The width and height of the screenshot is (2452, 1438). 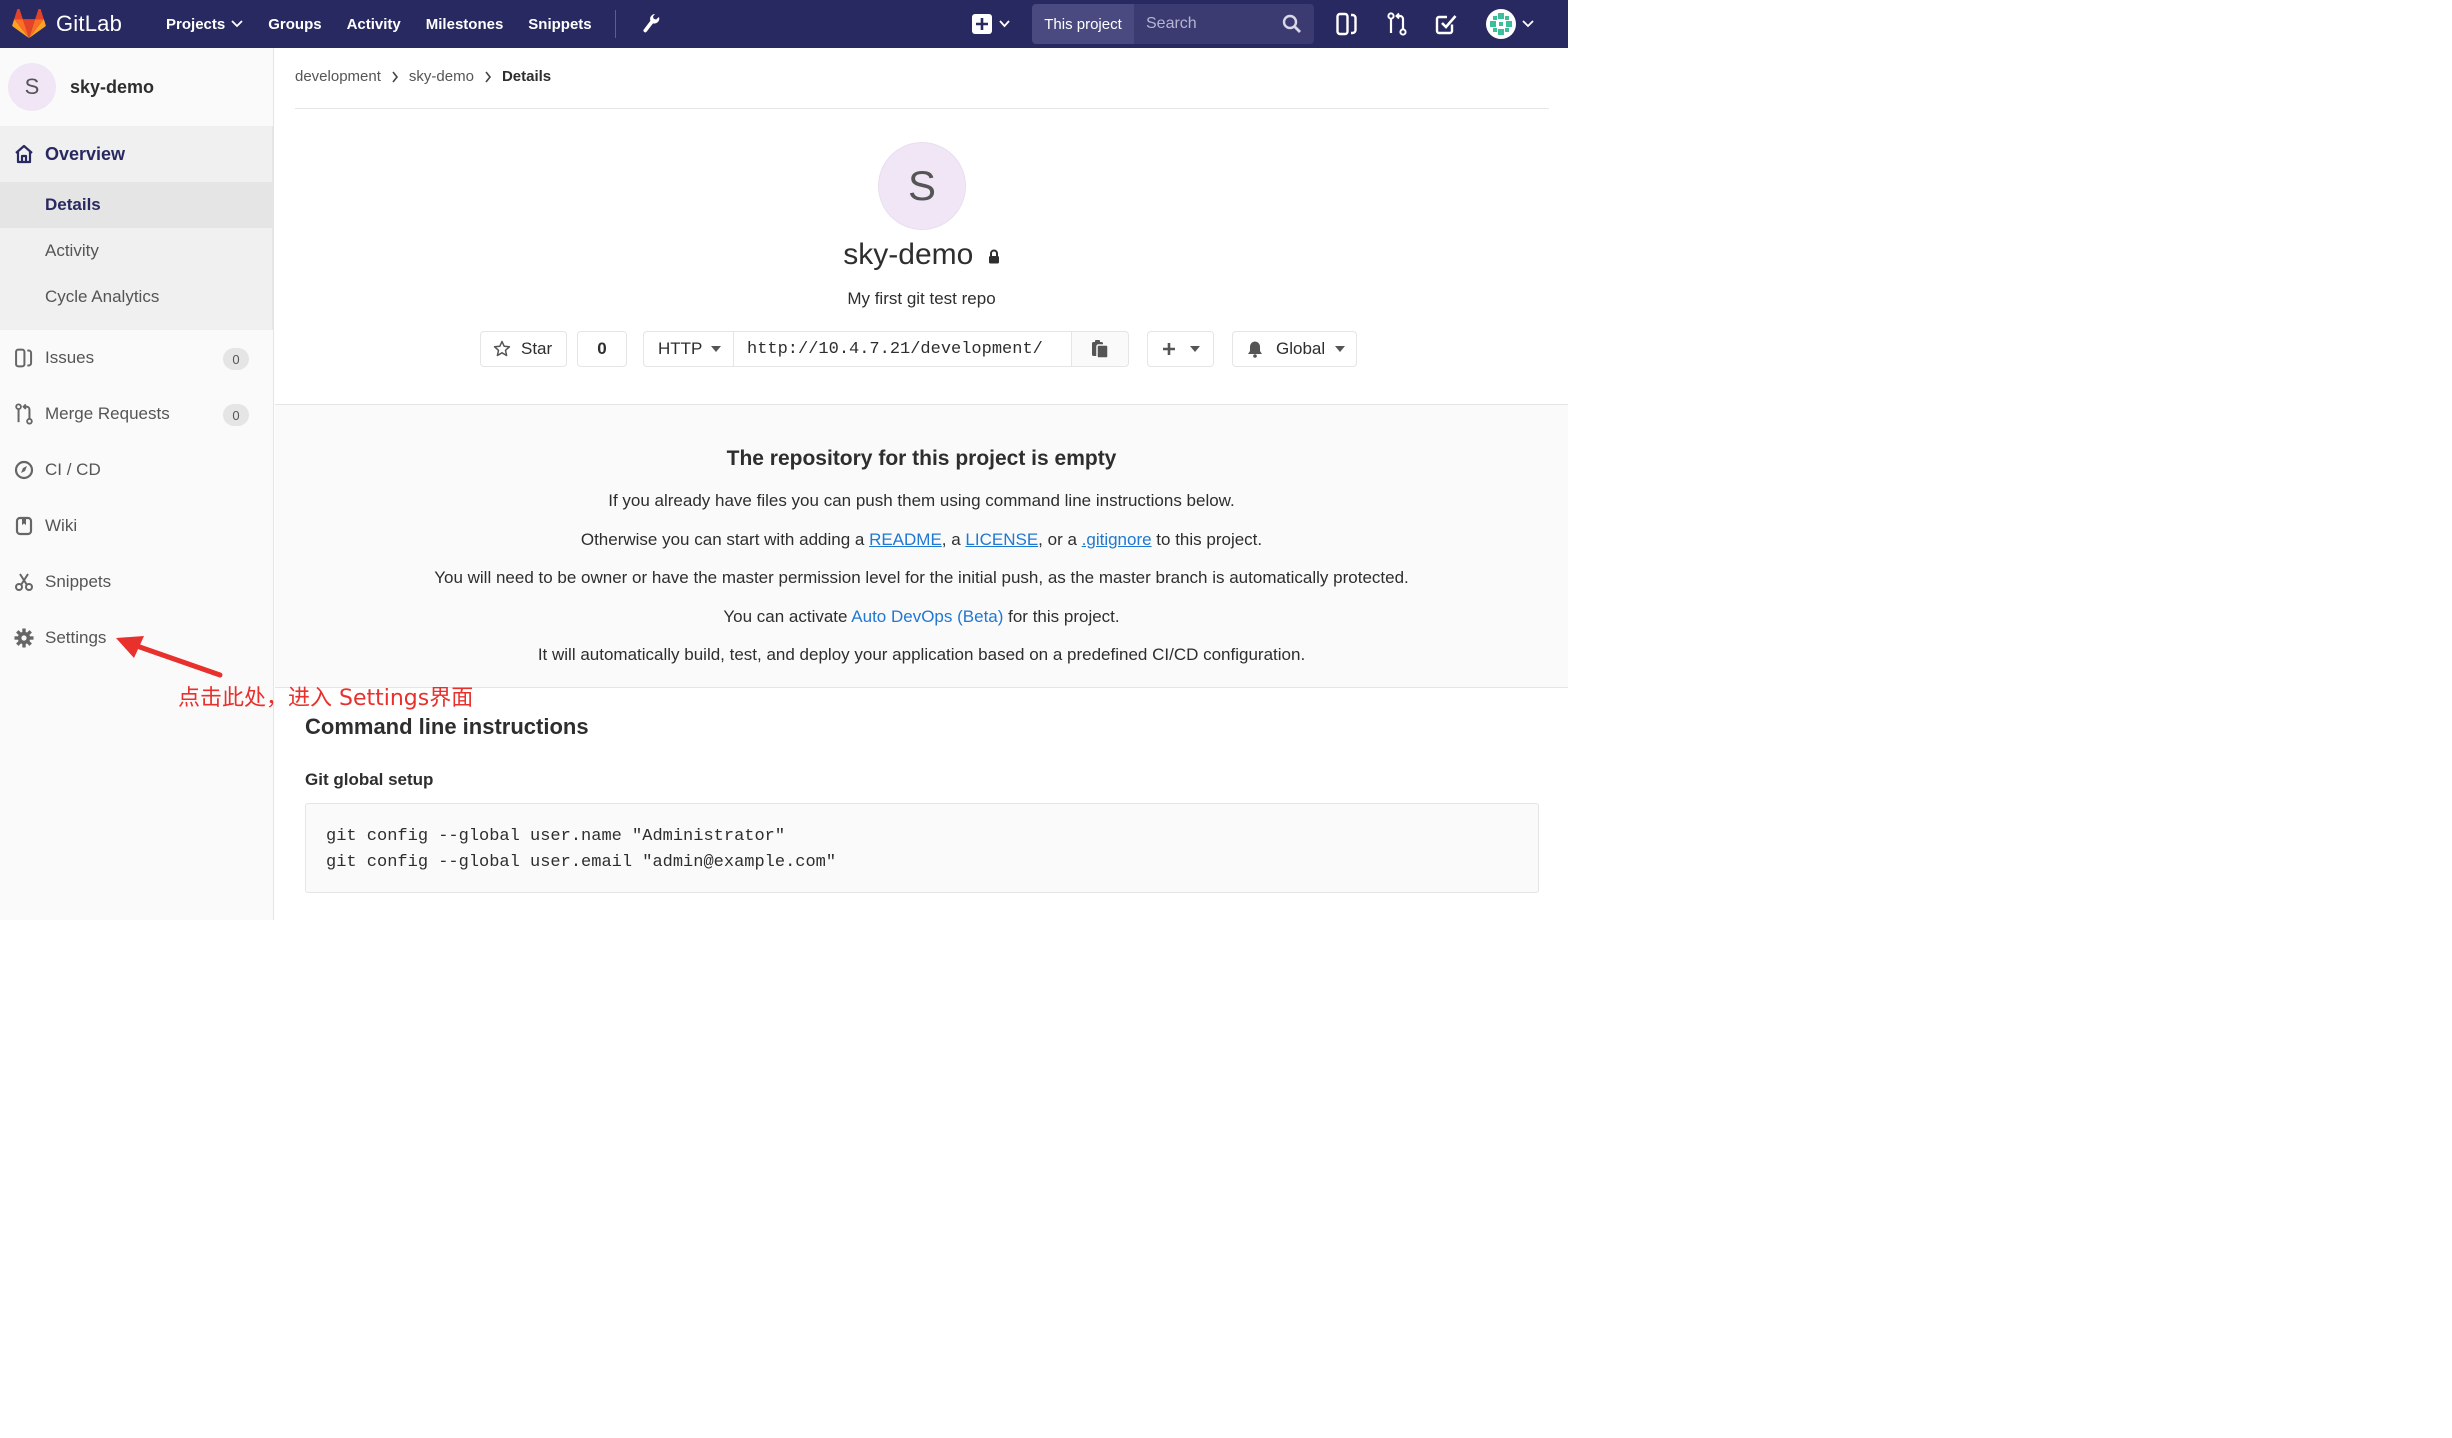 What do you see at coordinates (953, 539) in the screenshot?
I see `line2-sep1: , a` at bounding box center [953, 539].